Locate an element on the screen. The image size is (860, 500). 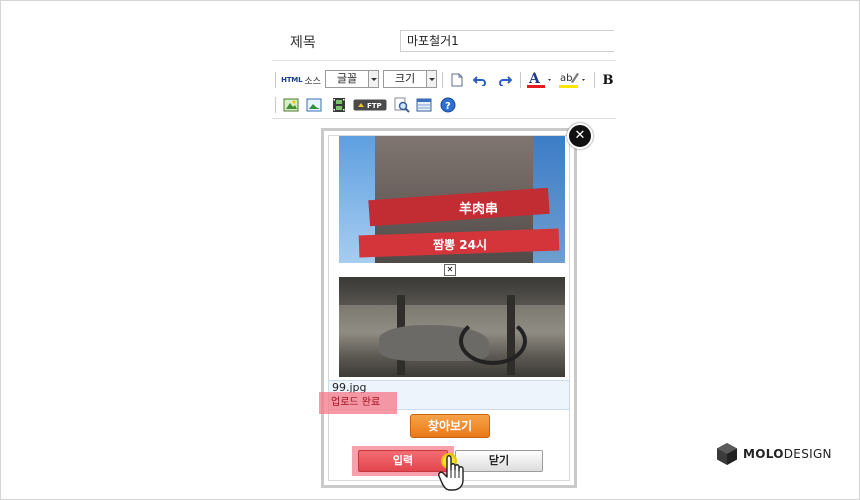
image-link-icon is located at coordinates (291, 105).